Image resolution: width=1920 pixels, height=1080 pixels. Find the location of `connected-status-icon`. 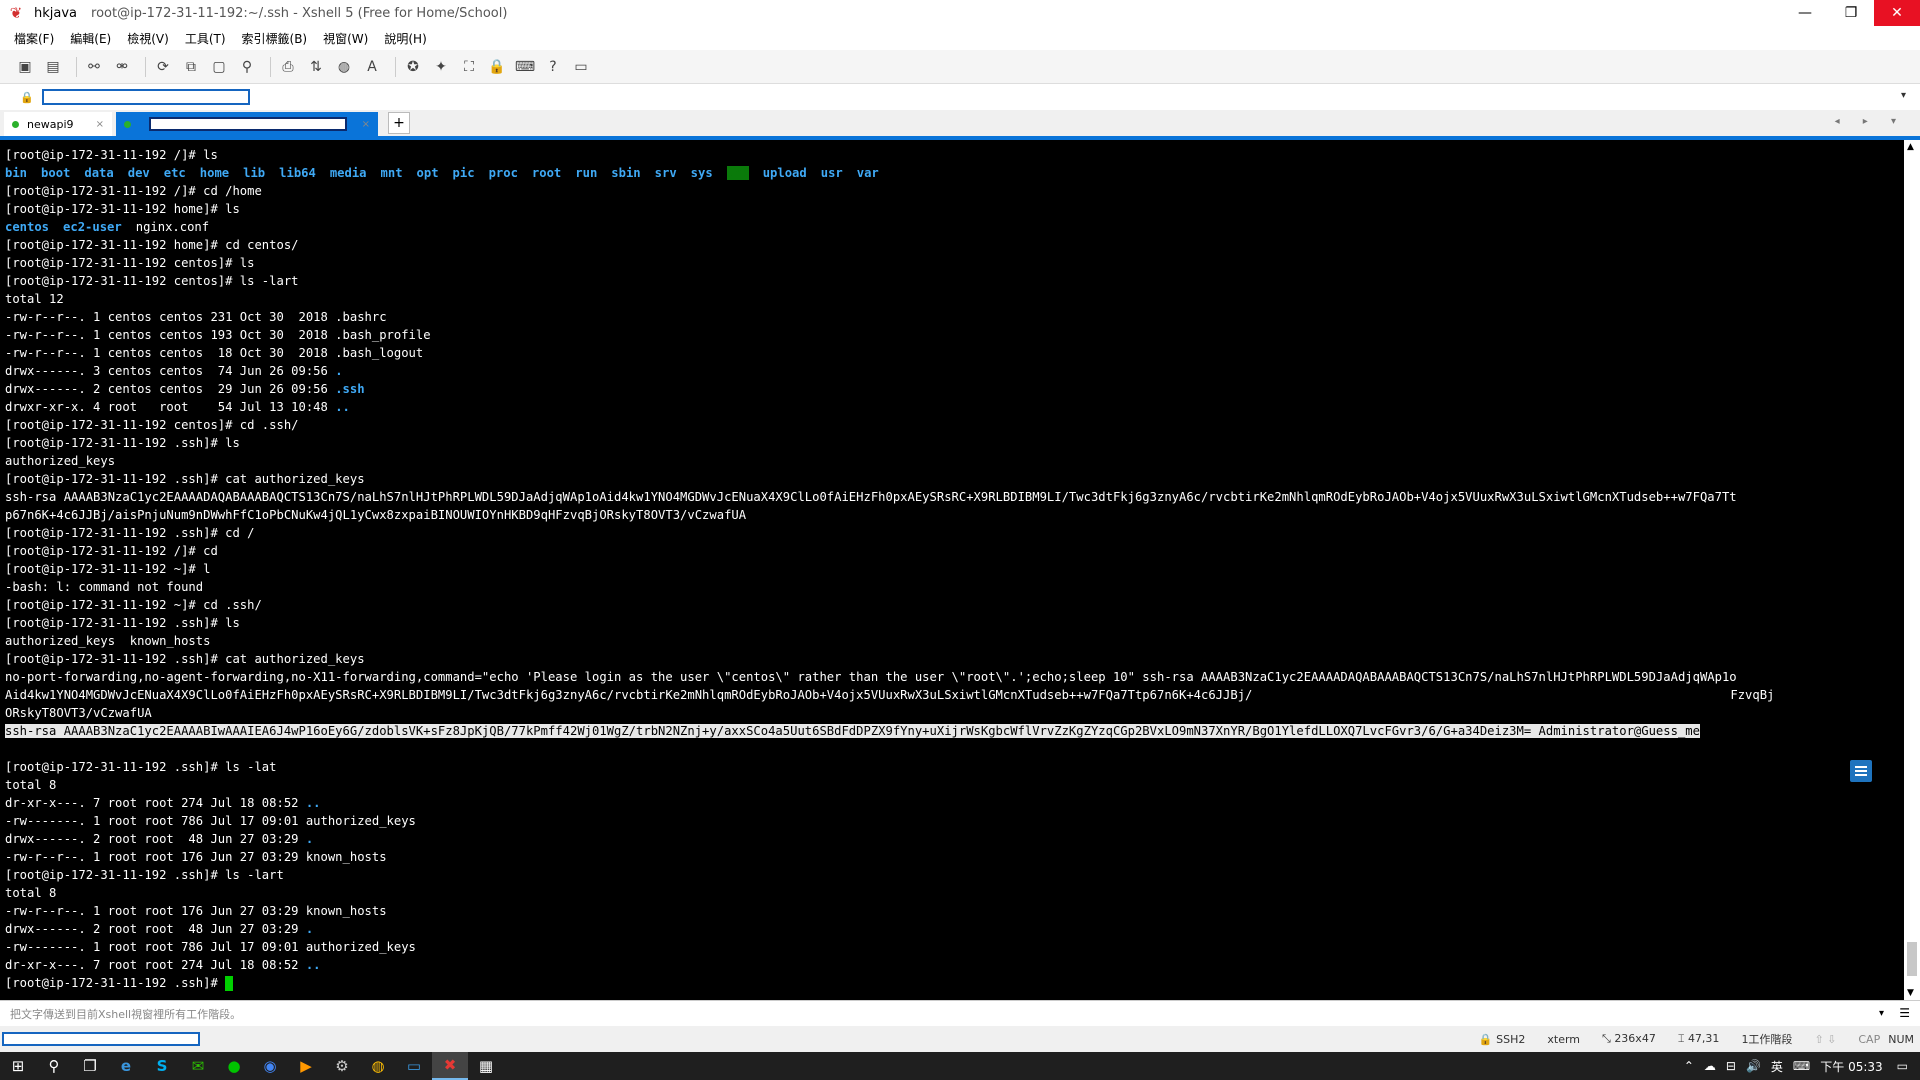

connected-status-icon is located at coordinates (127, 124).